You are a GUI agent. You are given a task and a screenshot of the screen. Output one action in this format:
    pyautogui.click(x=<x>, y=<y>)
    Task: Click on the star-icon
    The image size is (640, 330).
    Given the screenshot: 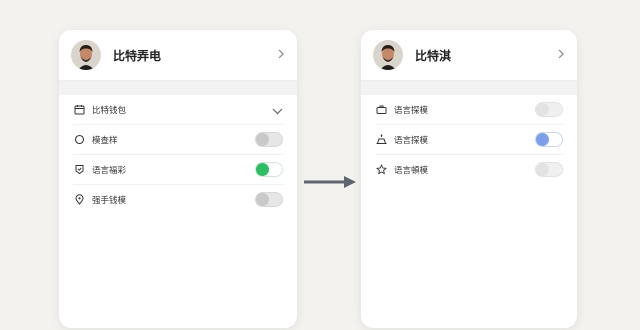 What is the action you would take?
    pyautogui.click(x=381, y=170)
    